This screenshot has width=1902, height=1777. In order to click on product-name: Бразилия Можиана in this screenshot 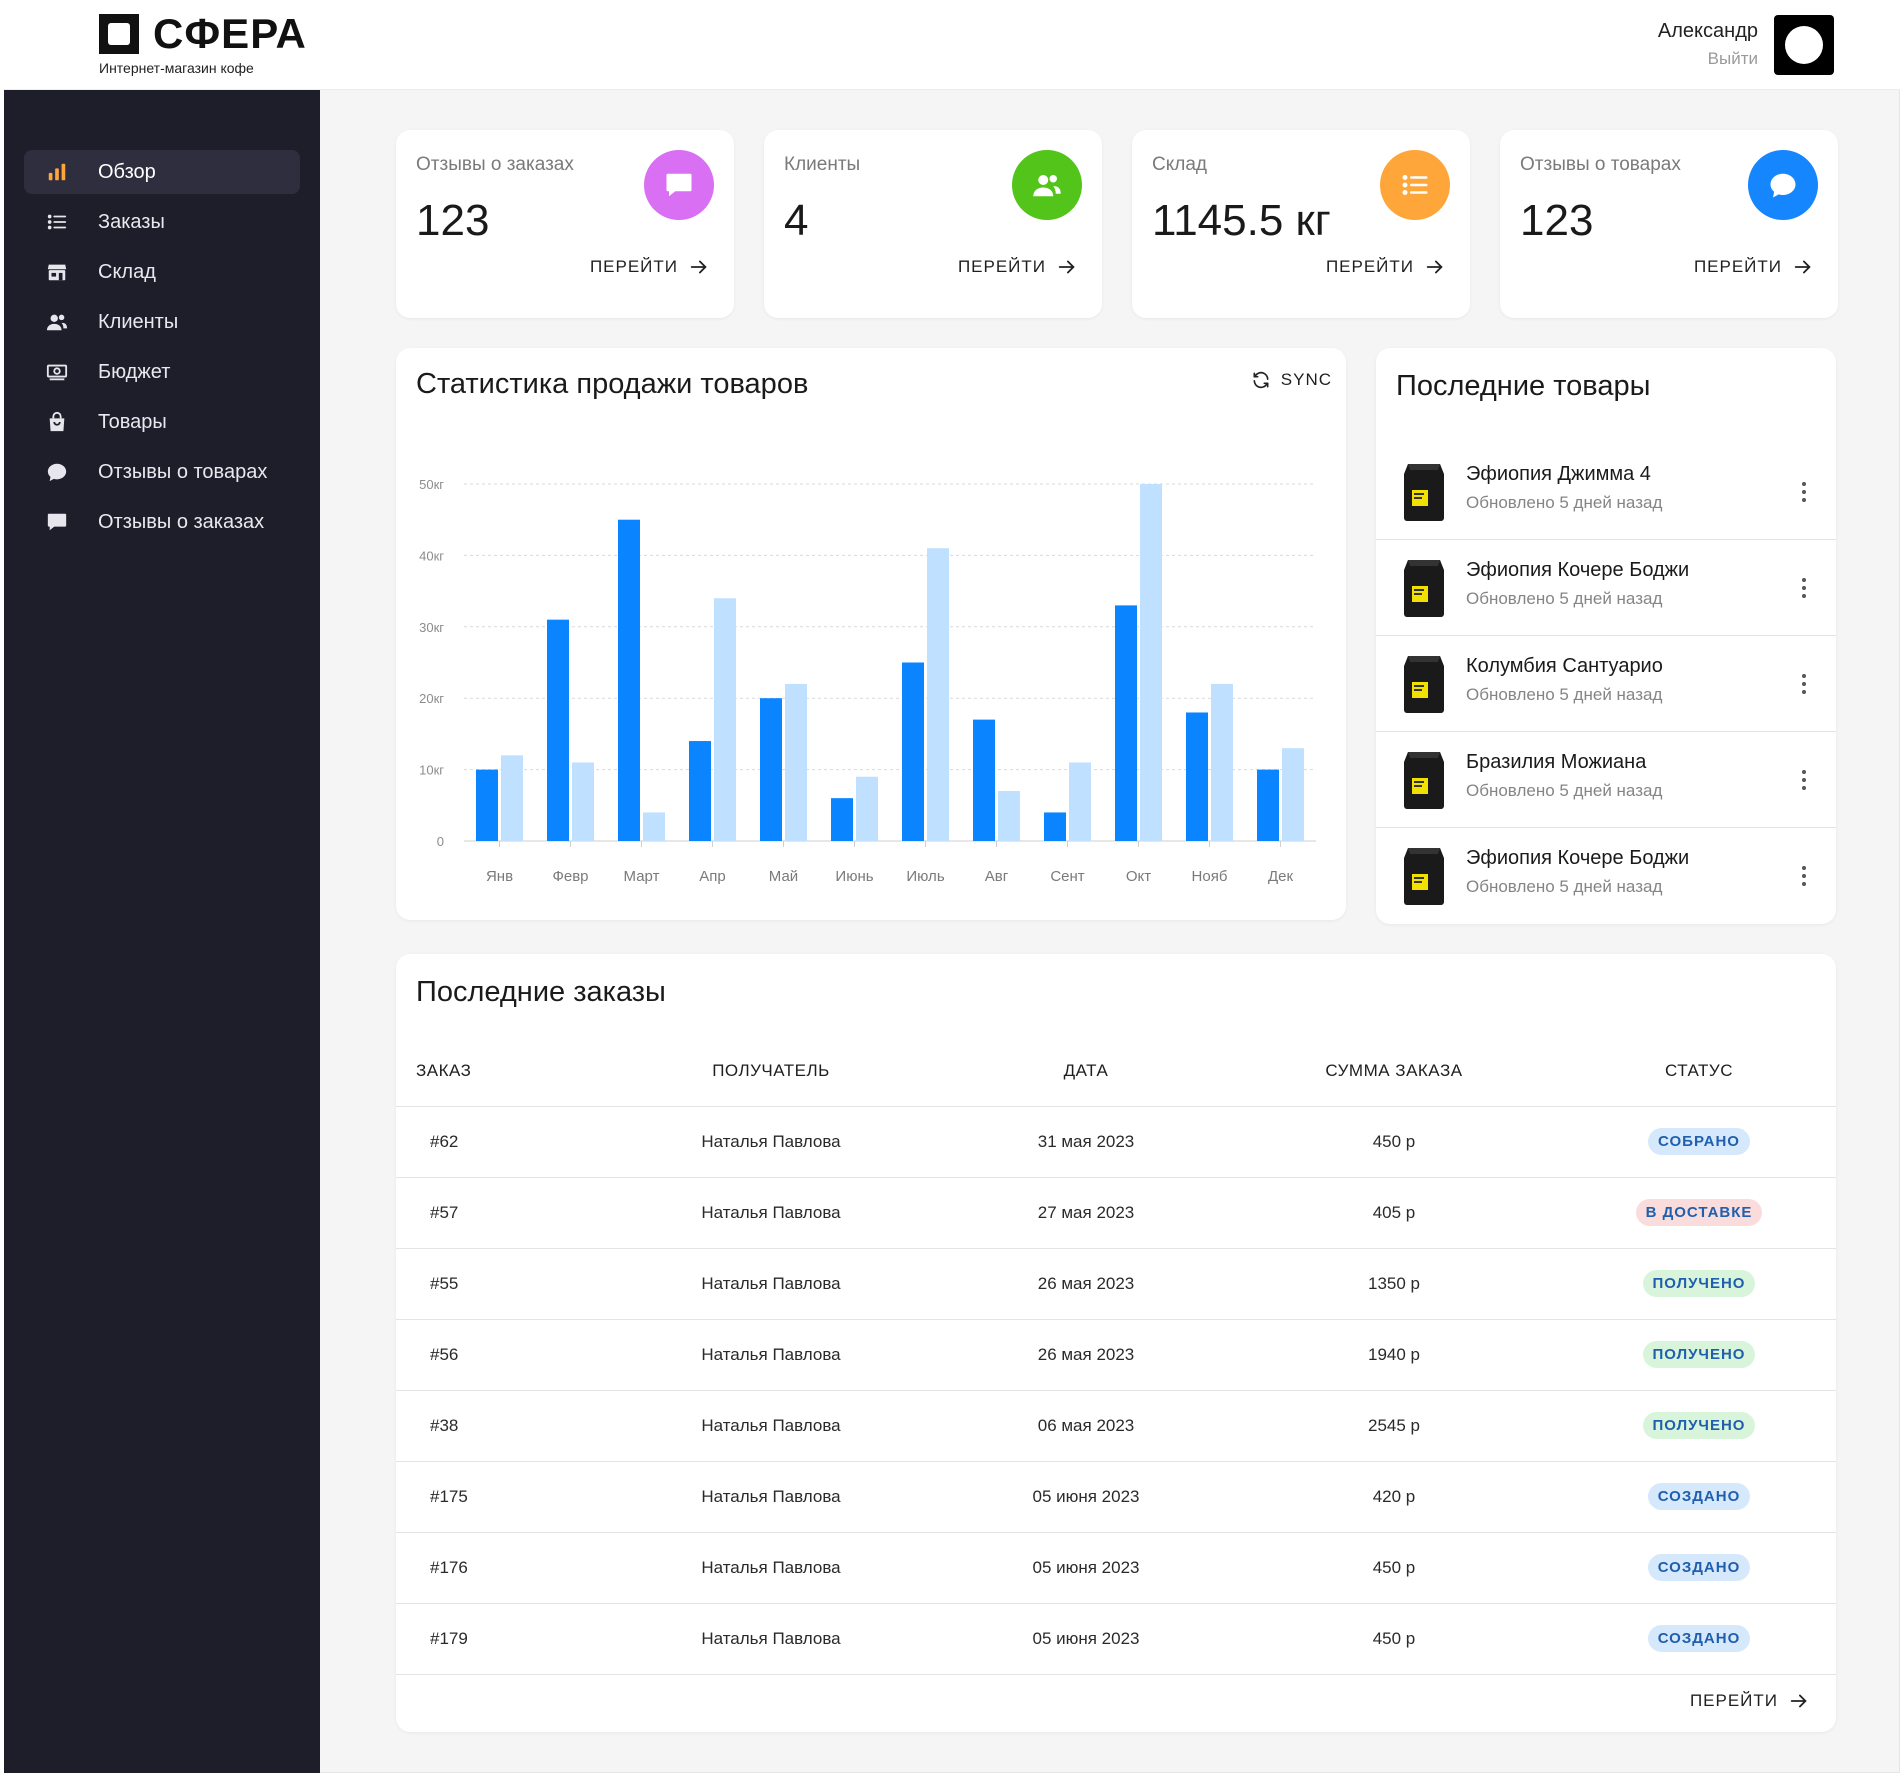, I will do `click(1556, 762)`.